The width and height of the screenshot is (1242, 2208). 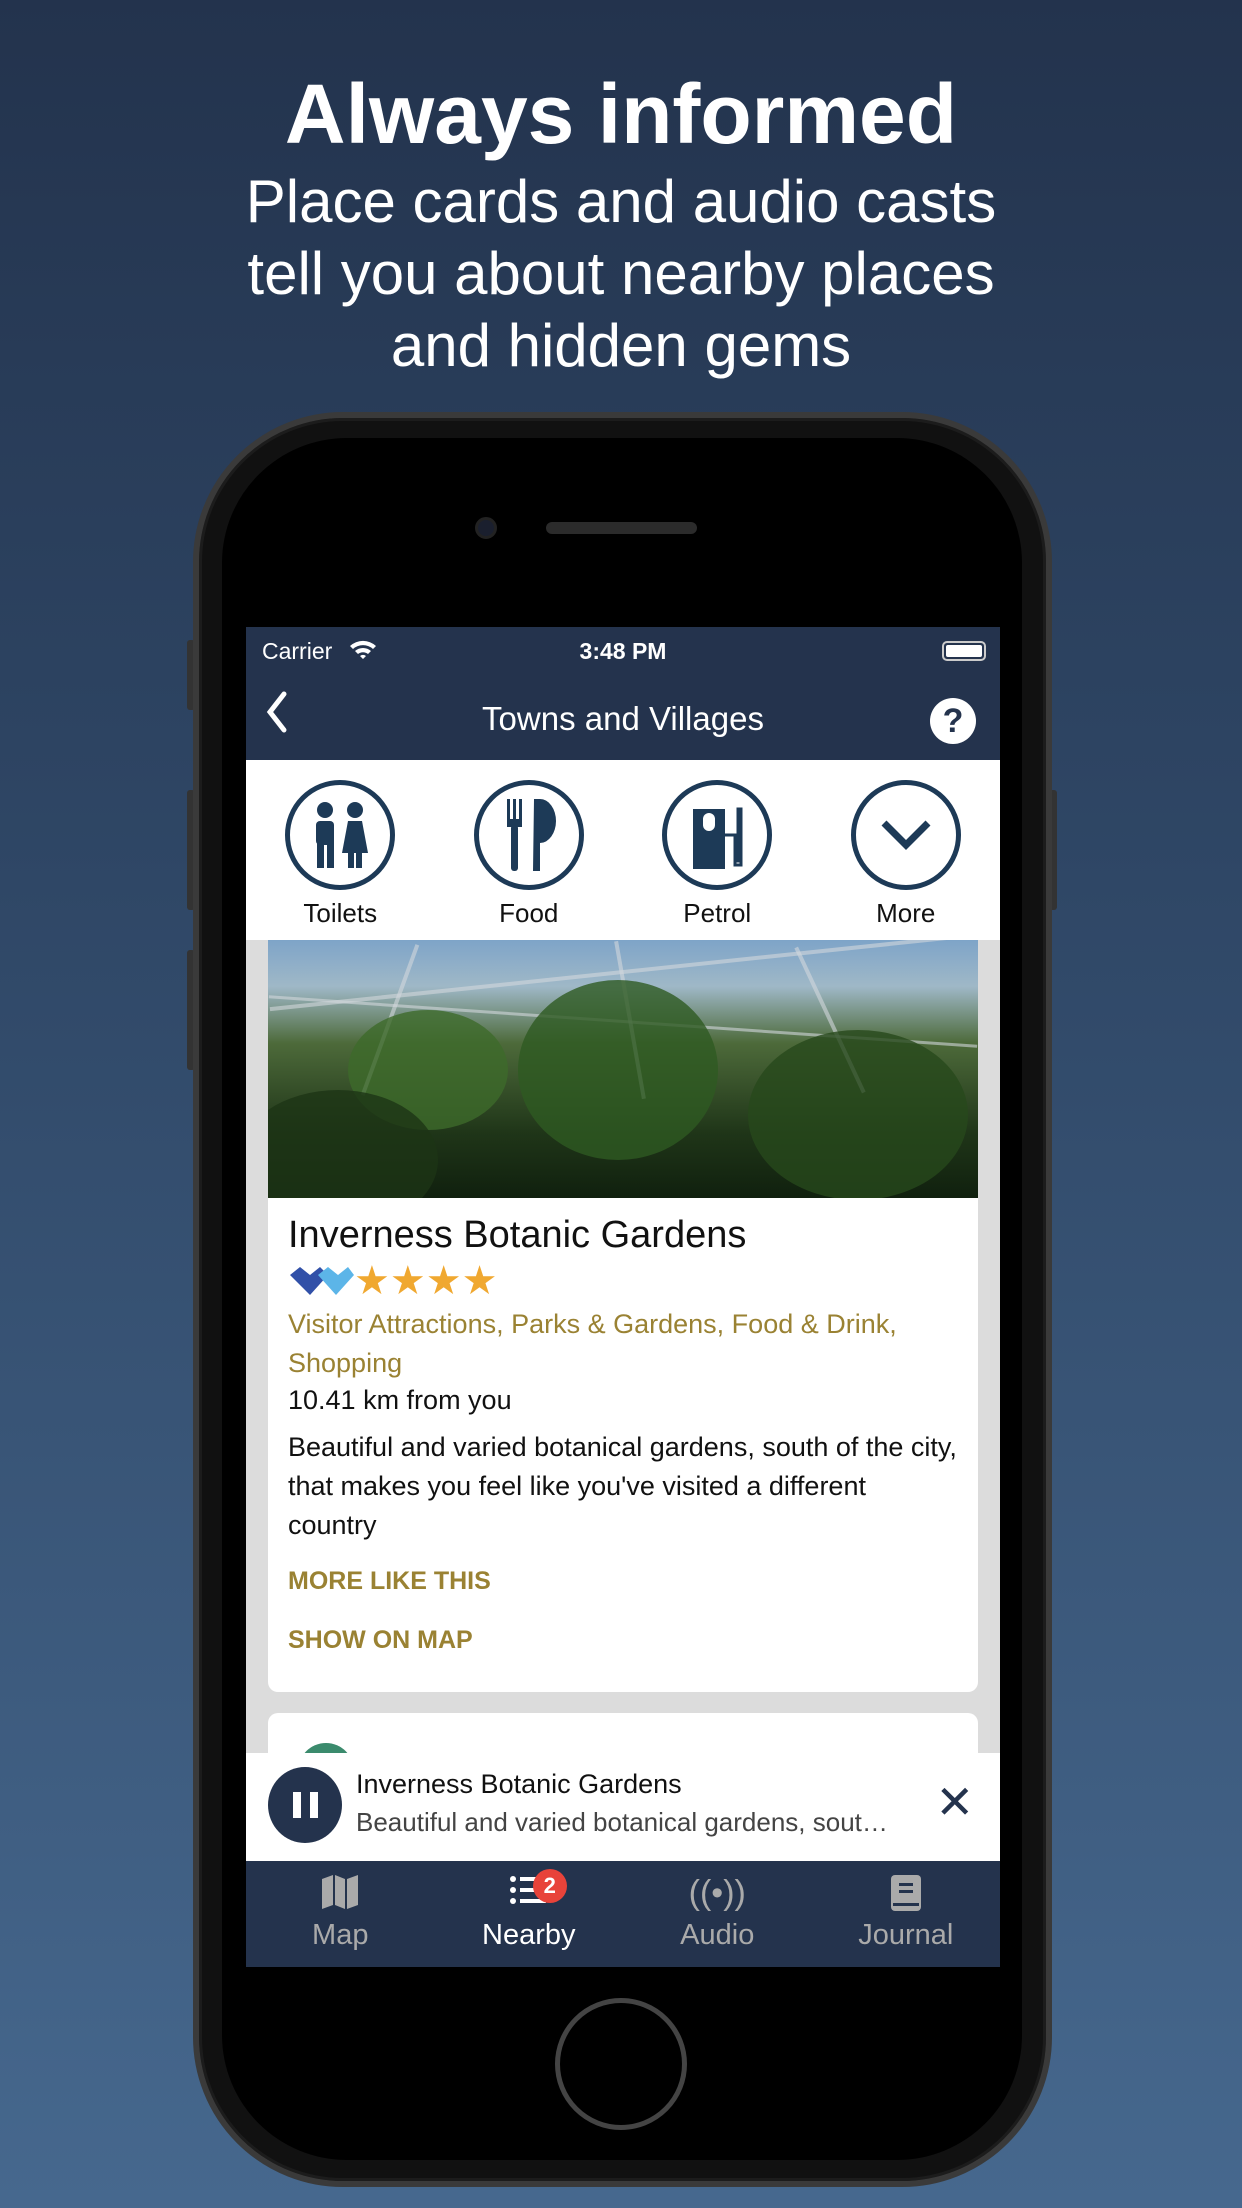 I want to click on nav-bar: Towns and Villages ?, so click(x=623, y=718).